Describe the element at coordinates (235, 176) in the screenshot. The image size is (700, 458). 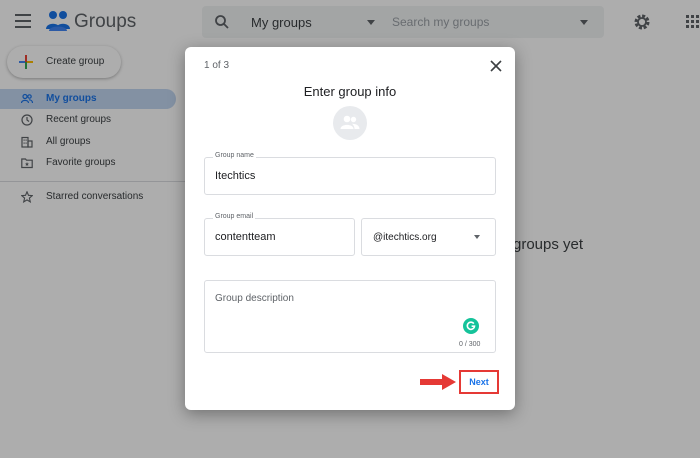
I see `group-name-value: Itechtics` at that location.